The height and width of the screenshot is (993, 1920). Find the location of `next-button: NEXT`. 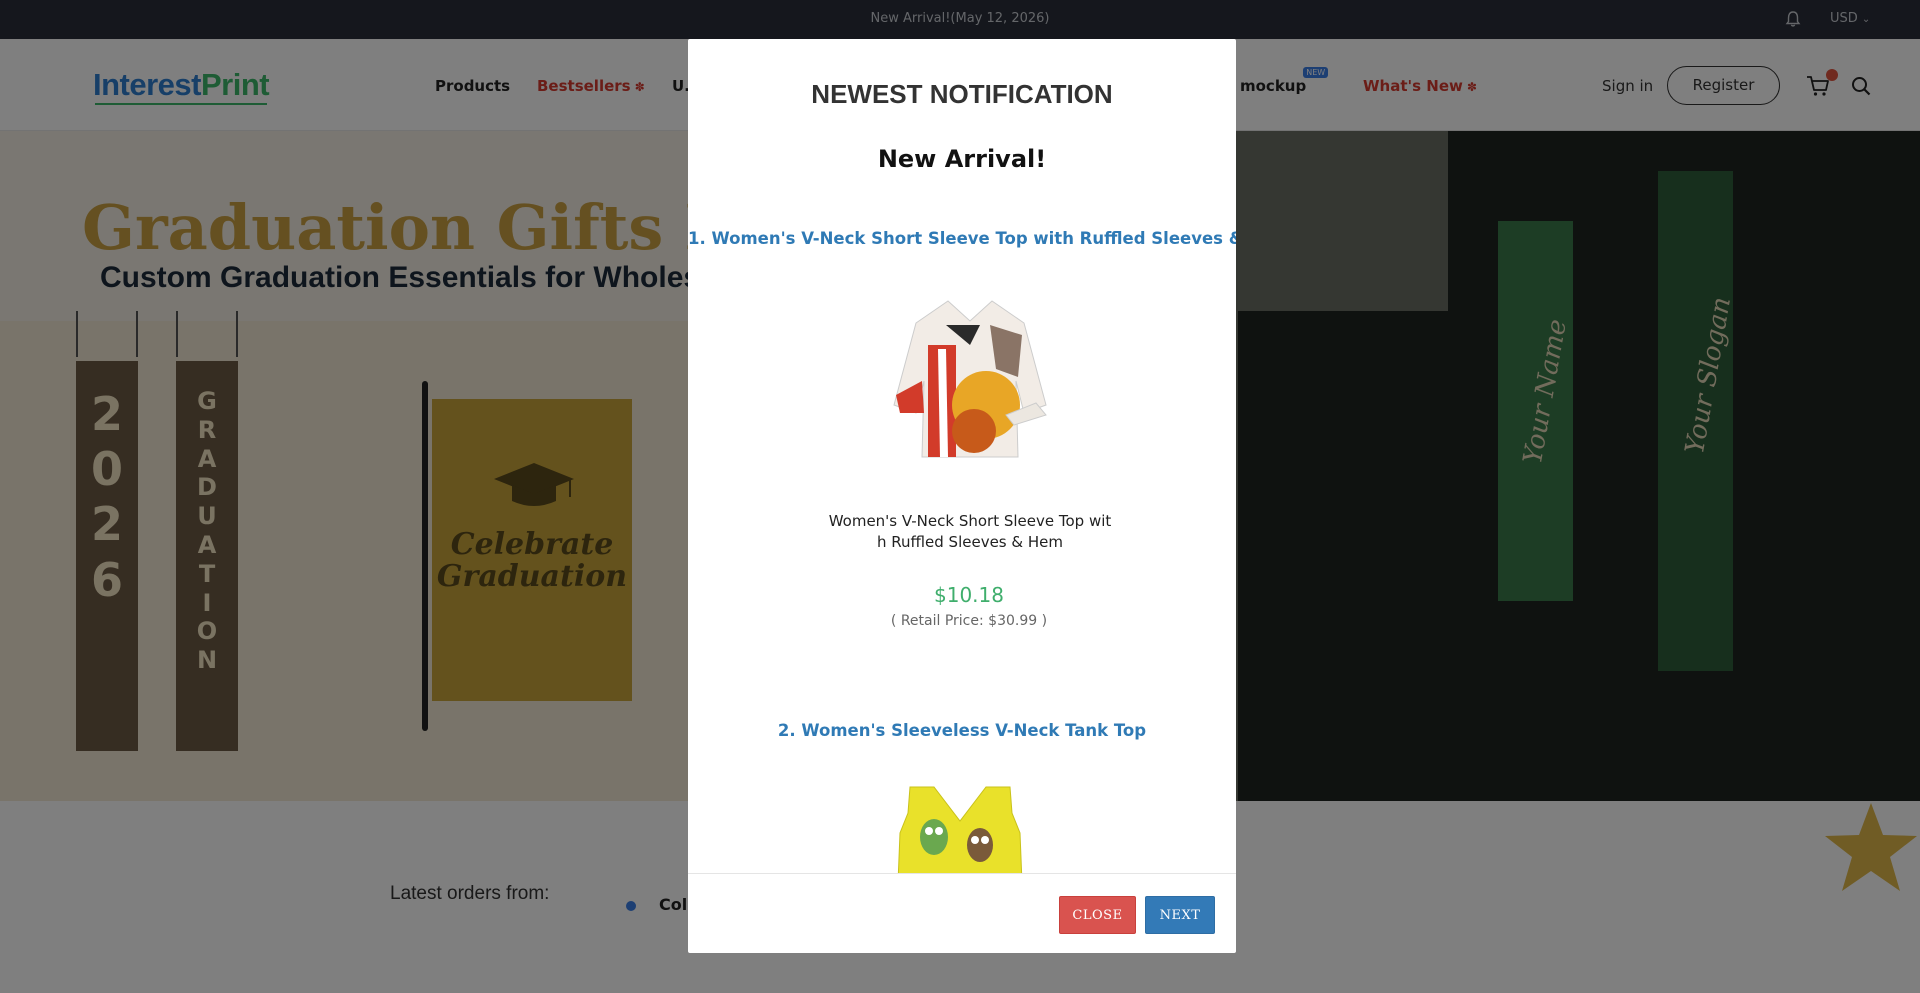

next-button: NEXT is located at coordinates (1180, 915).